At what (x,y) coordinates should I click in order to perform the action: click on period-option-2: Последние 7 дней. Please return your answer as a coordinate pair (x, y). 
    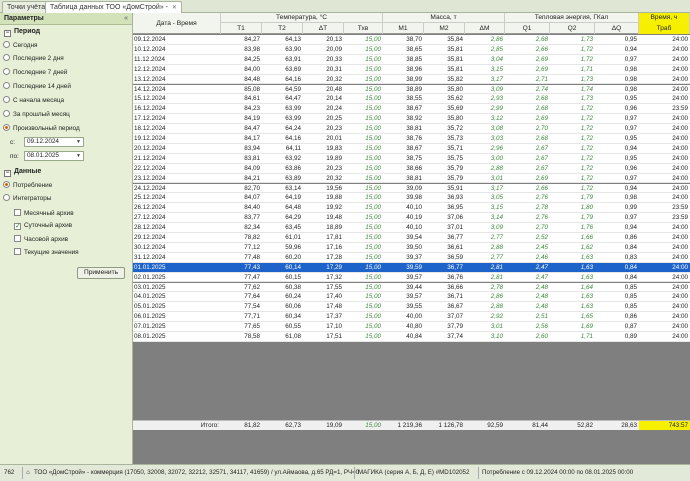
    Looking at the image, I should click on (35, 72).